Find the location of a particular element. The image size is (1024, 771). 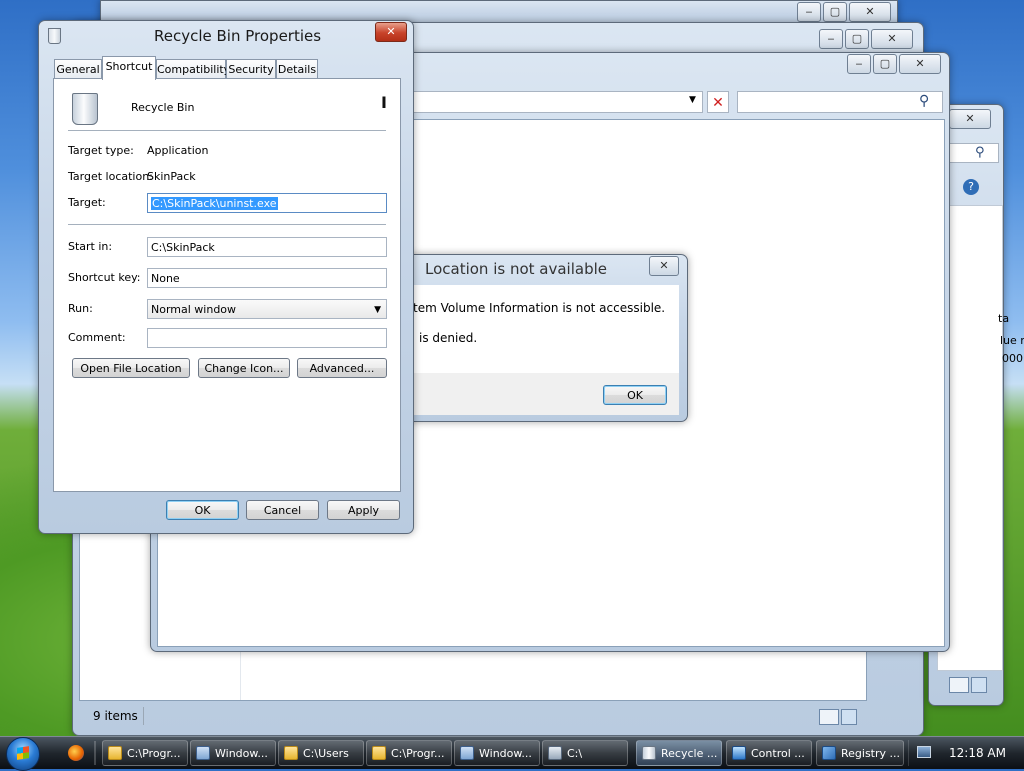

system-tray: 12:18 AM is located at coordinates (964, 753).